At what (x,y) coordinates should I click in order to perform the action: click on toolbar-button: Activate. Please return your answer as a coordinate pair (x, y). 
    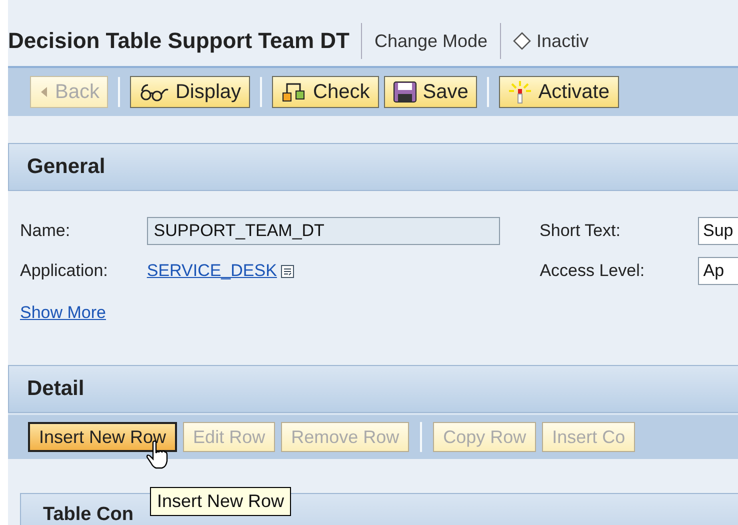
    Looking at the image, I should click on (558, 92).